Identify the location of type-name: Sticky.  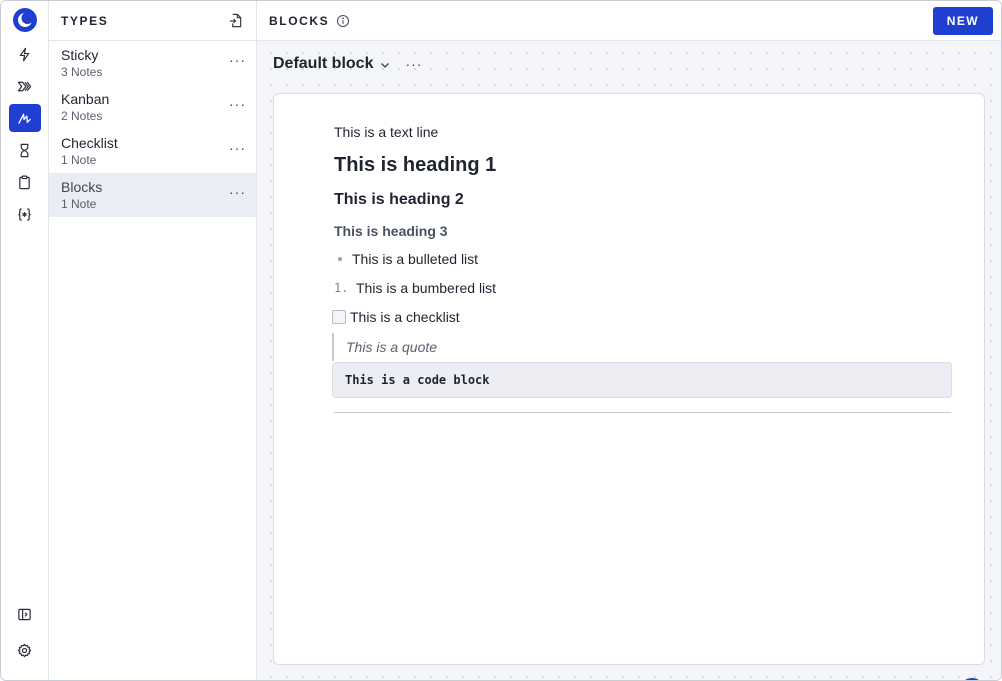
(80, 55).